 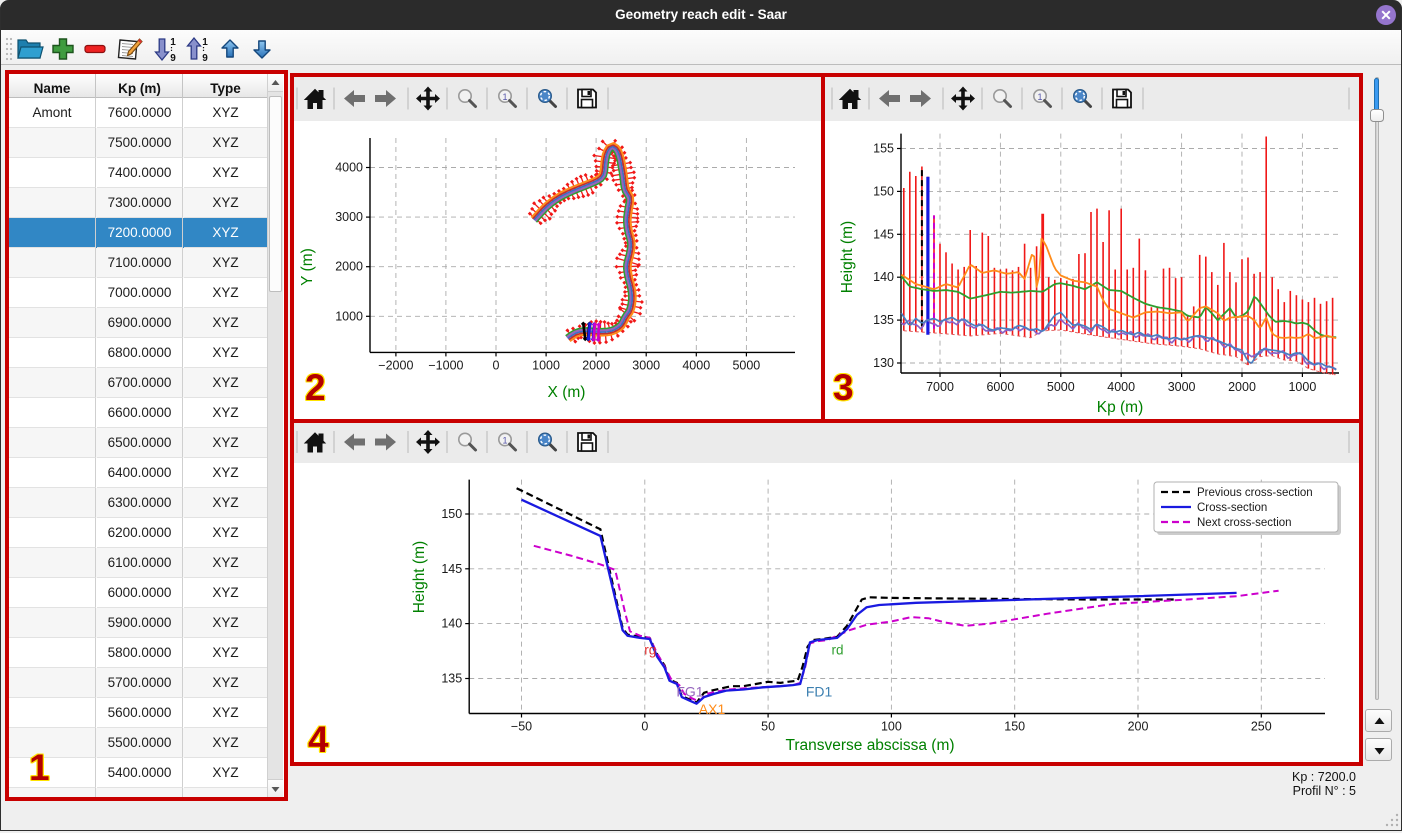 What do you see at coordinates (521, 727) in the screenshot?
I see `svg-text: −50` at bounding box center [521, 727].